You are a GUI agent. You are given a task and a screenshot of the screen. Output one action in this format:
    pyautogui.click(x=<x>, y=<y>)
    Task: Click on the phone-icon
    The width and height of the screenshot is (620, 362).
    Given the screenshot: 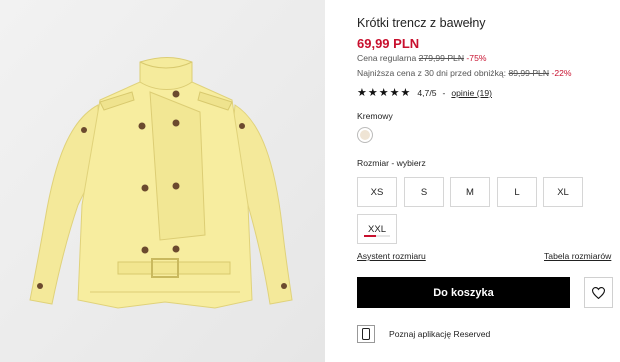 What is the action you would take?
    pyautogui.click(x=366, y=334)
    